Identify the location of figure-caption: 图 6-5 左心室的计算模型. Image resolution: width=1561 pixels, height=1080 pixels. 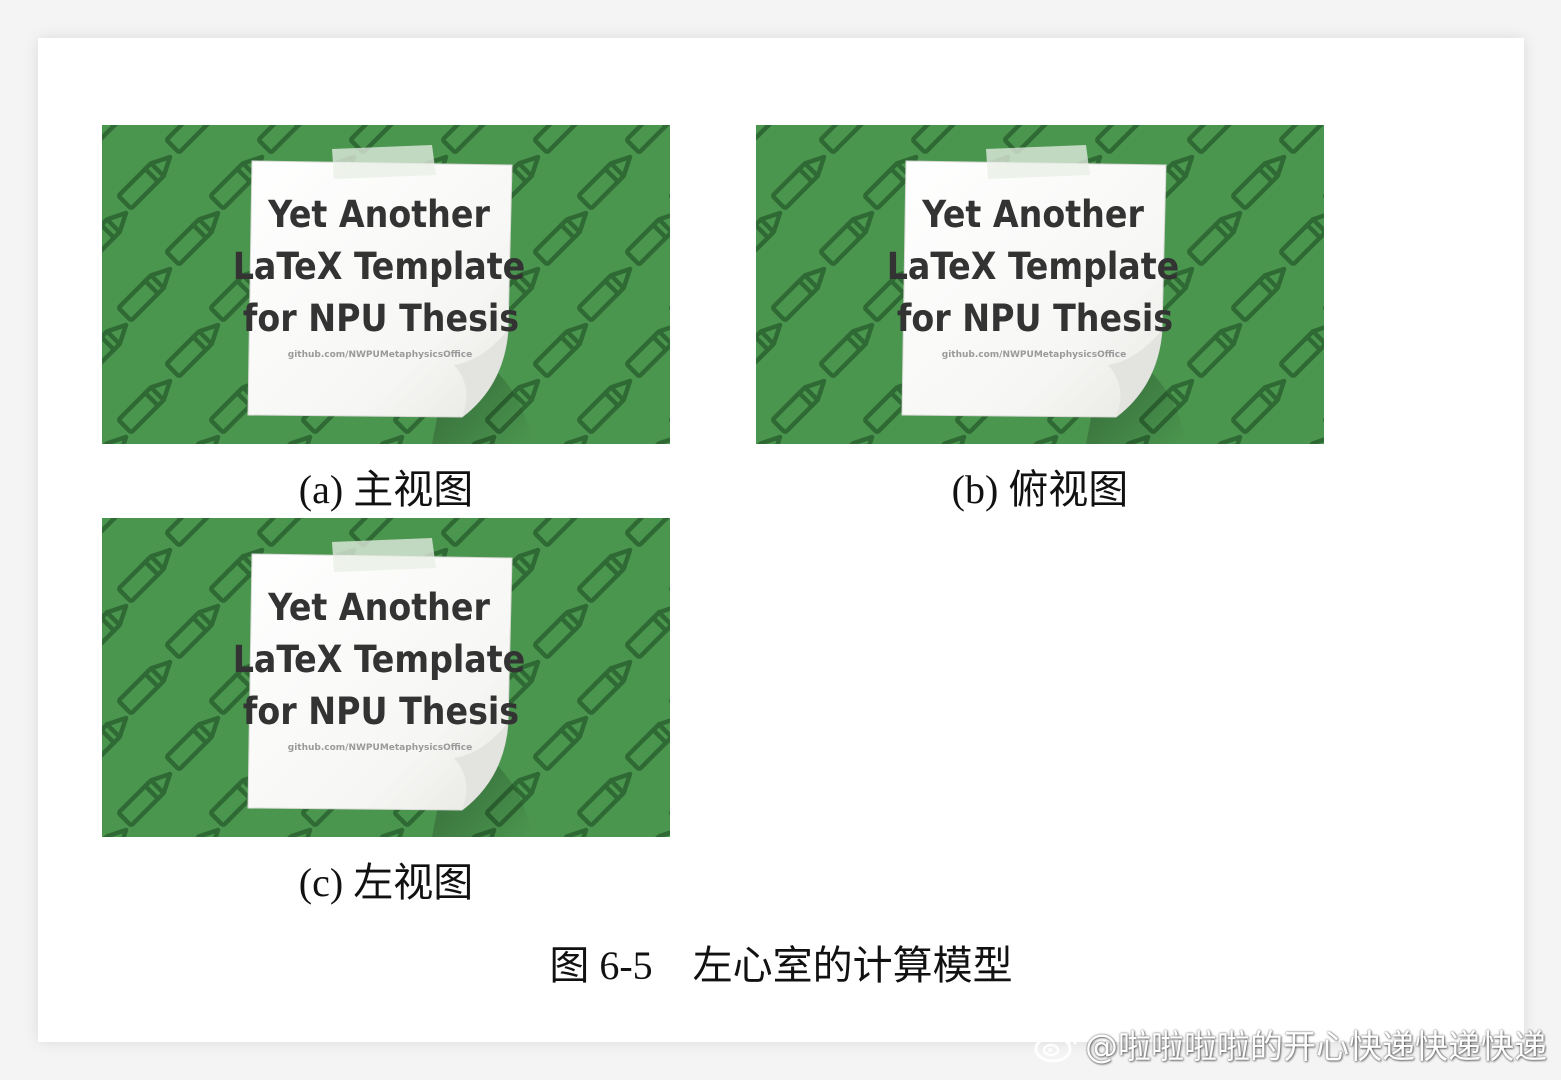
(781, 965).